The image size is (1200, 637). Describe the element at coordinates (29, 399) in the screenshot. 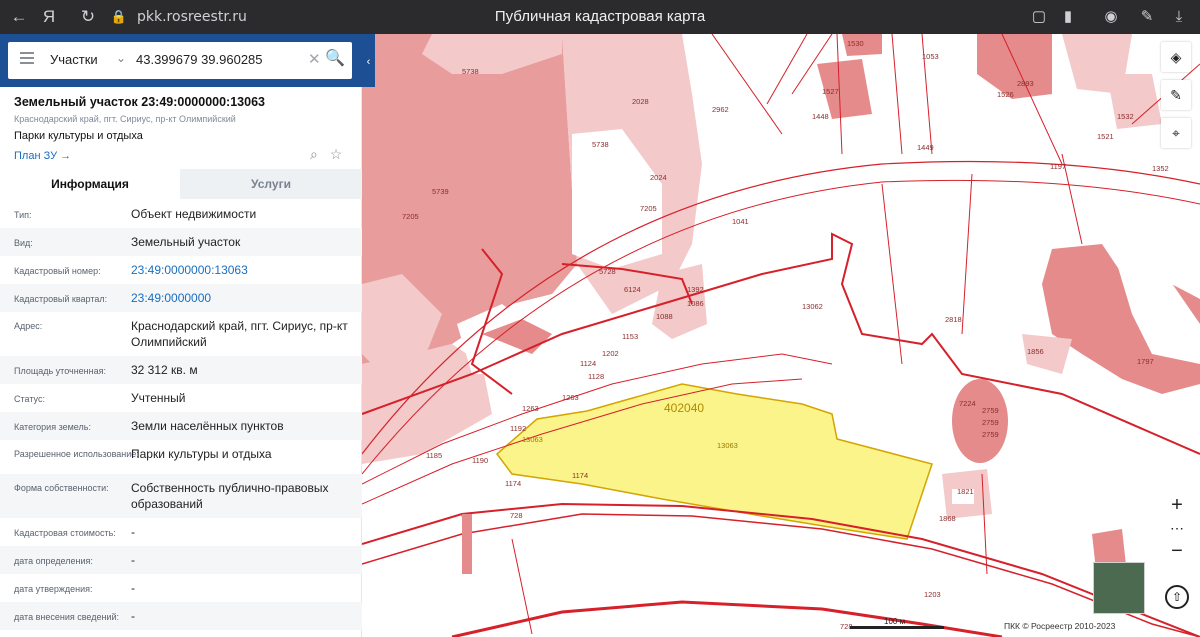

I see `row-key: Статус:` at that location.